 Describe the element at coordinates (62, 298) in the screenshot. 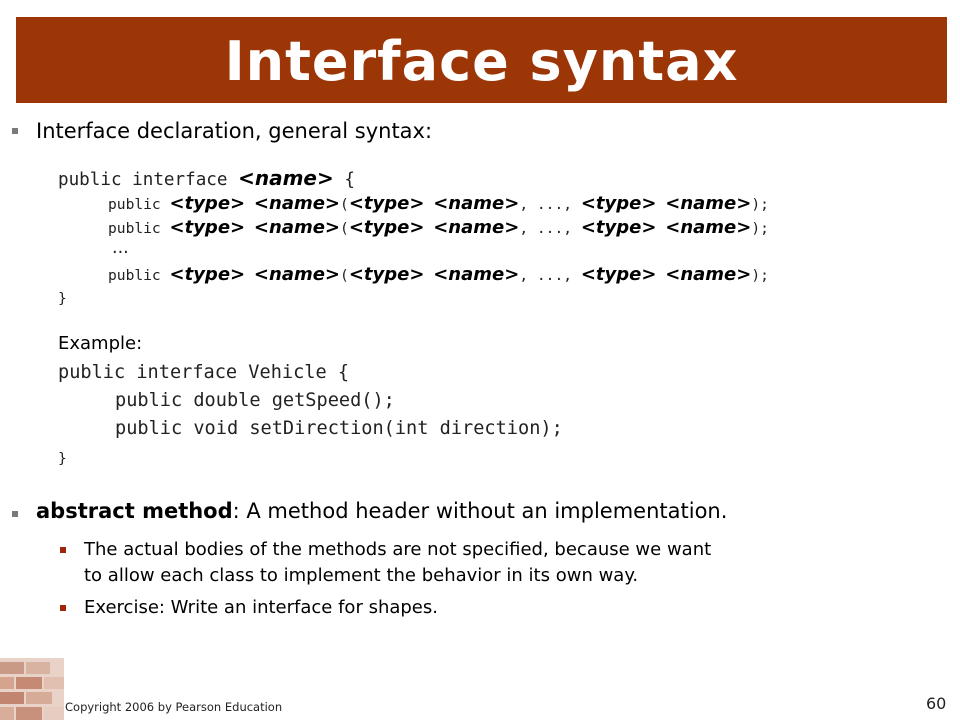

I see `syntax-close-brace: }` at that location.